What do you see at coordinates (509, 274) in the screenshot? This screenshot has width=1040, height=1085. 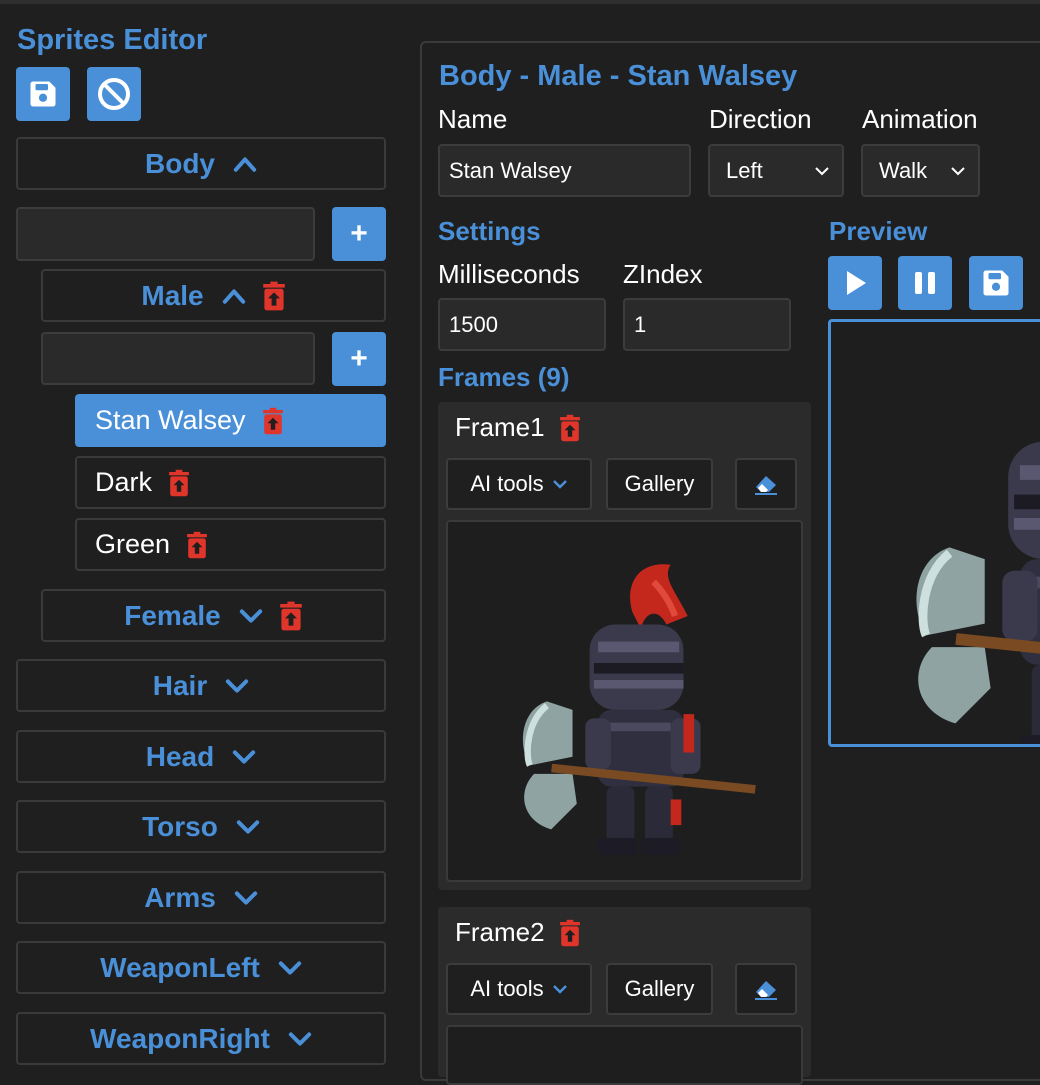 I see `milliseconds-label: Milliseconds` at bounding box center [509, 274].